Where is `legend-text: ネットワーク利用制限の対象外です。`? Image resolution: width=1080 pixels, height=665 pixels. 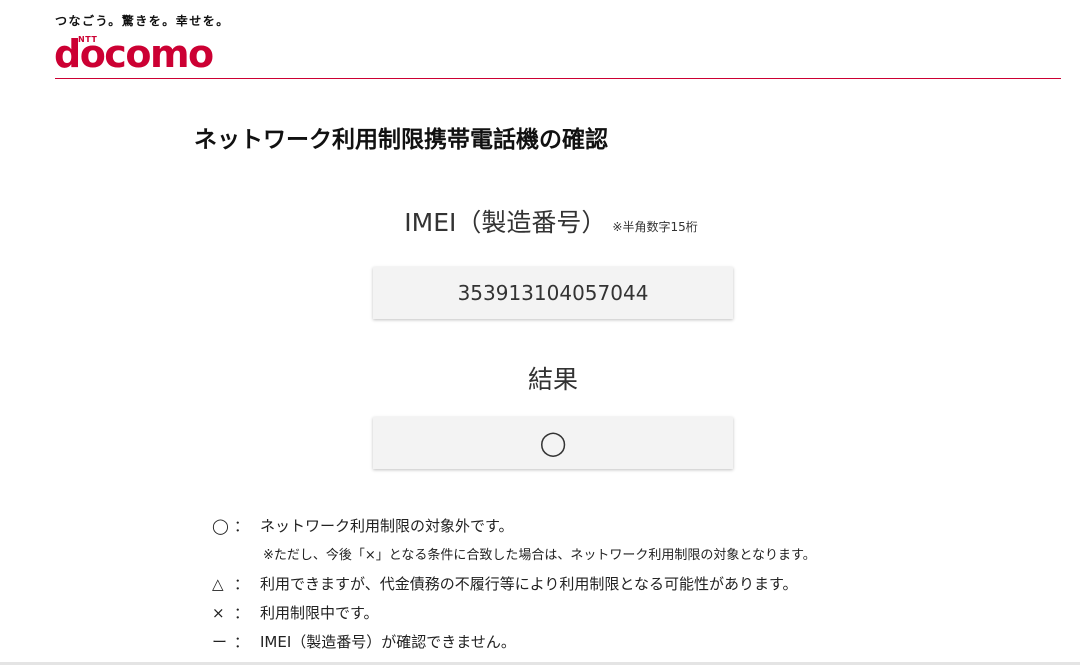 legend-text: ネットワーク利用制限の対象外です。 is located at coordinates (387, 526).